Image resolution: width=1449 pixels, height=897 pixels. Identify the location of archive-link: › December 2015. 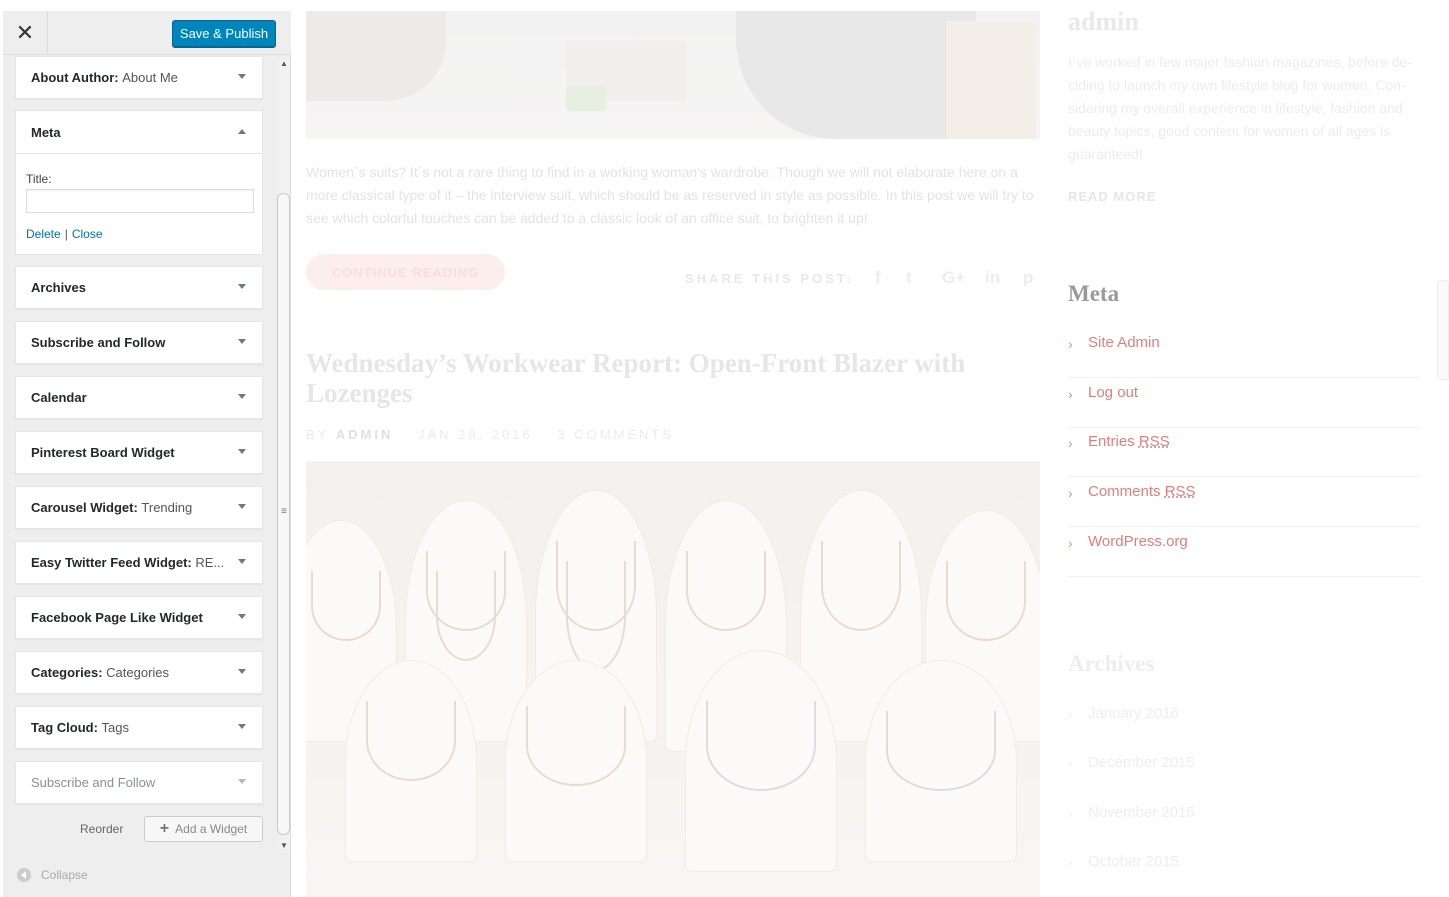
(1244, 776).